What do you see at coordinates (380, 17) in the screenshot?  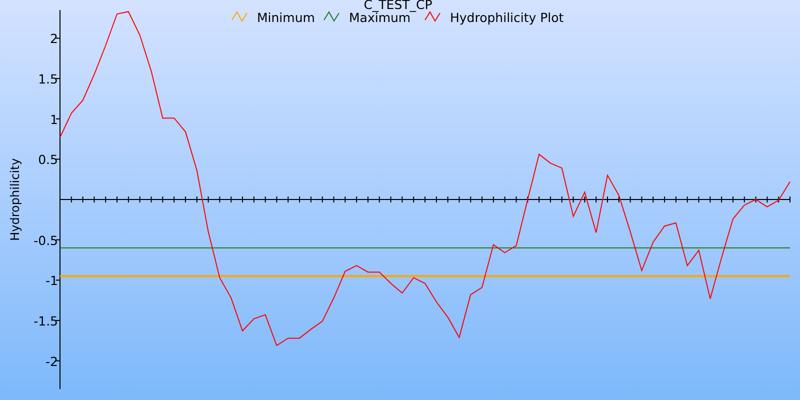 I see `legend-label: Maximum` at bounding box center [380, 17].